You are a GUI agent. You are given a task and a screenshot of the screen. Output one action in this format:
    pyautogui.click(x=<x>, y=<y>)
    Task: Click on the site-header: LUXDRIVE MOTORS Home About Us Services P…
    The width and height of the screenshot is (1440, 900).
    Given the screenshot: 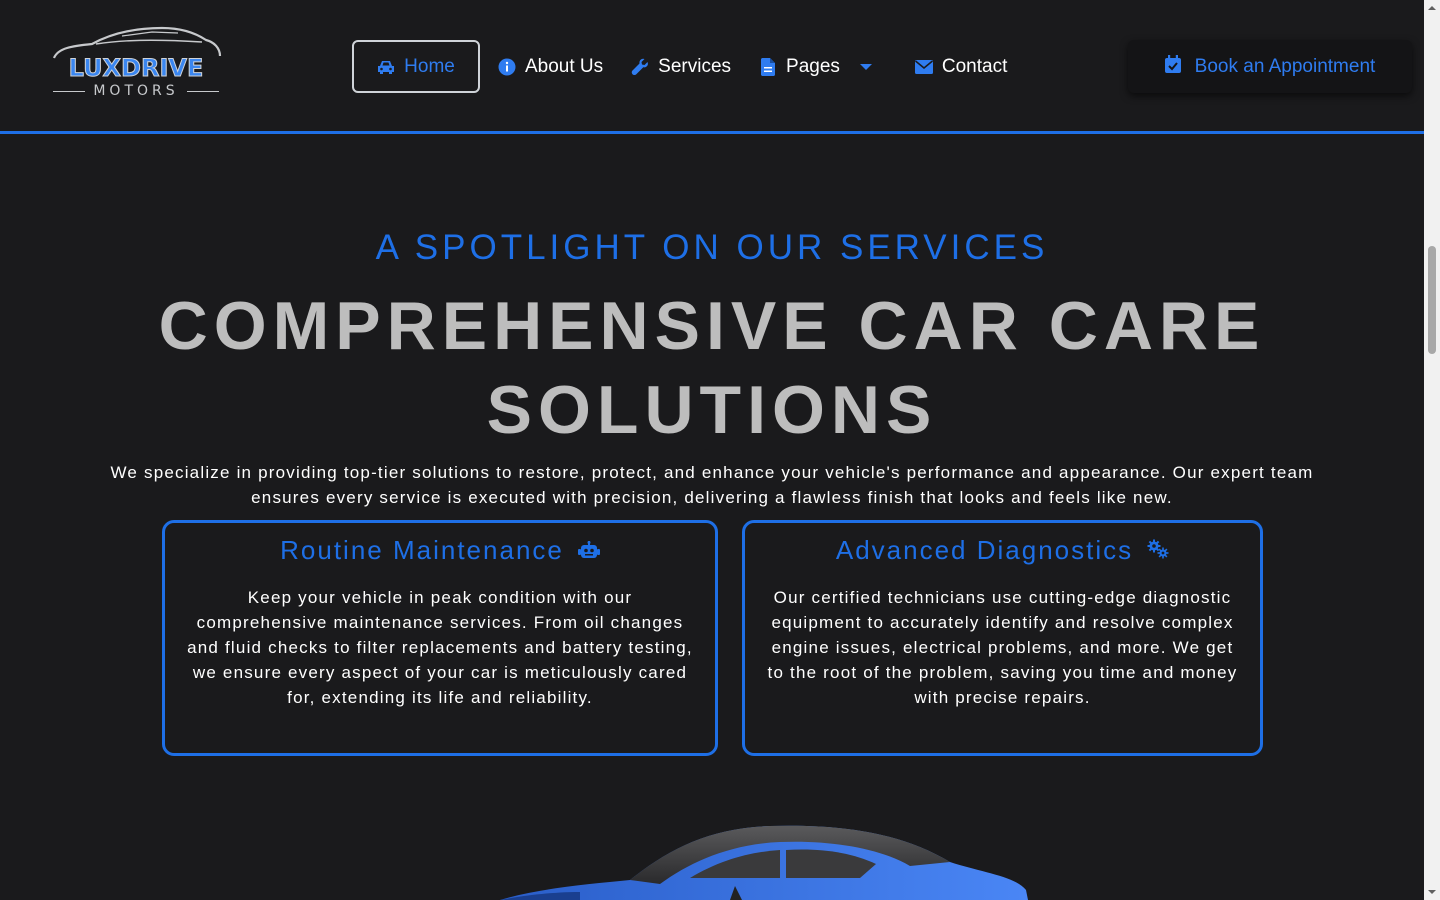 What is the action you would take?
    pyautogui.click(x=712, y=67)
    